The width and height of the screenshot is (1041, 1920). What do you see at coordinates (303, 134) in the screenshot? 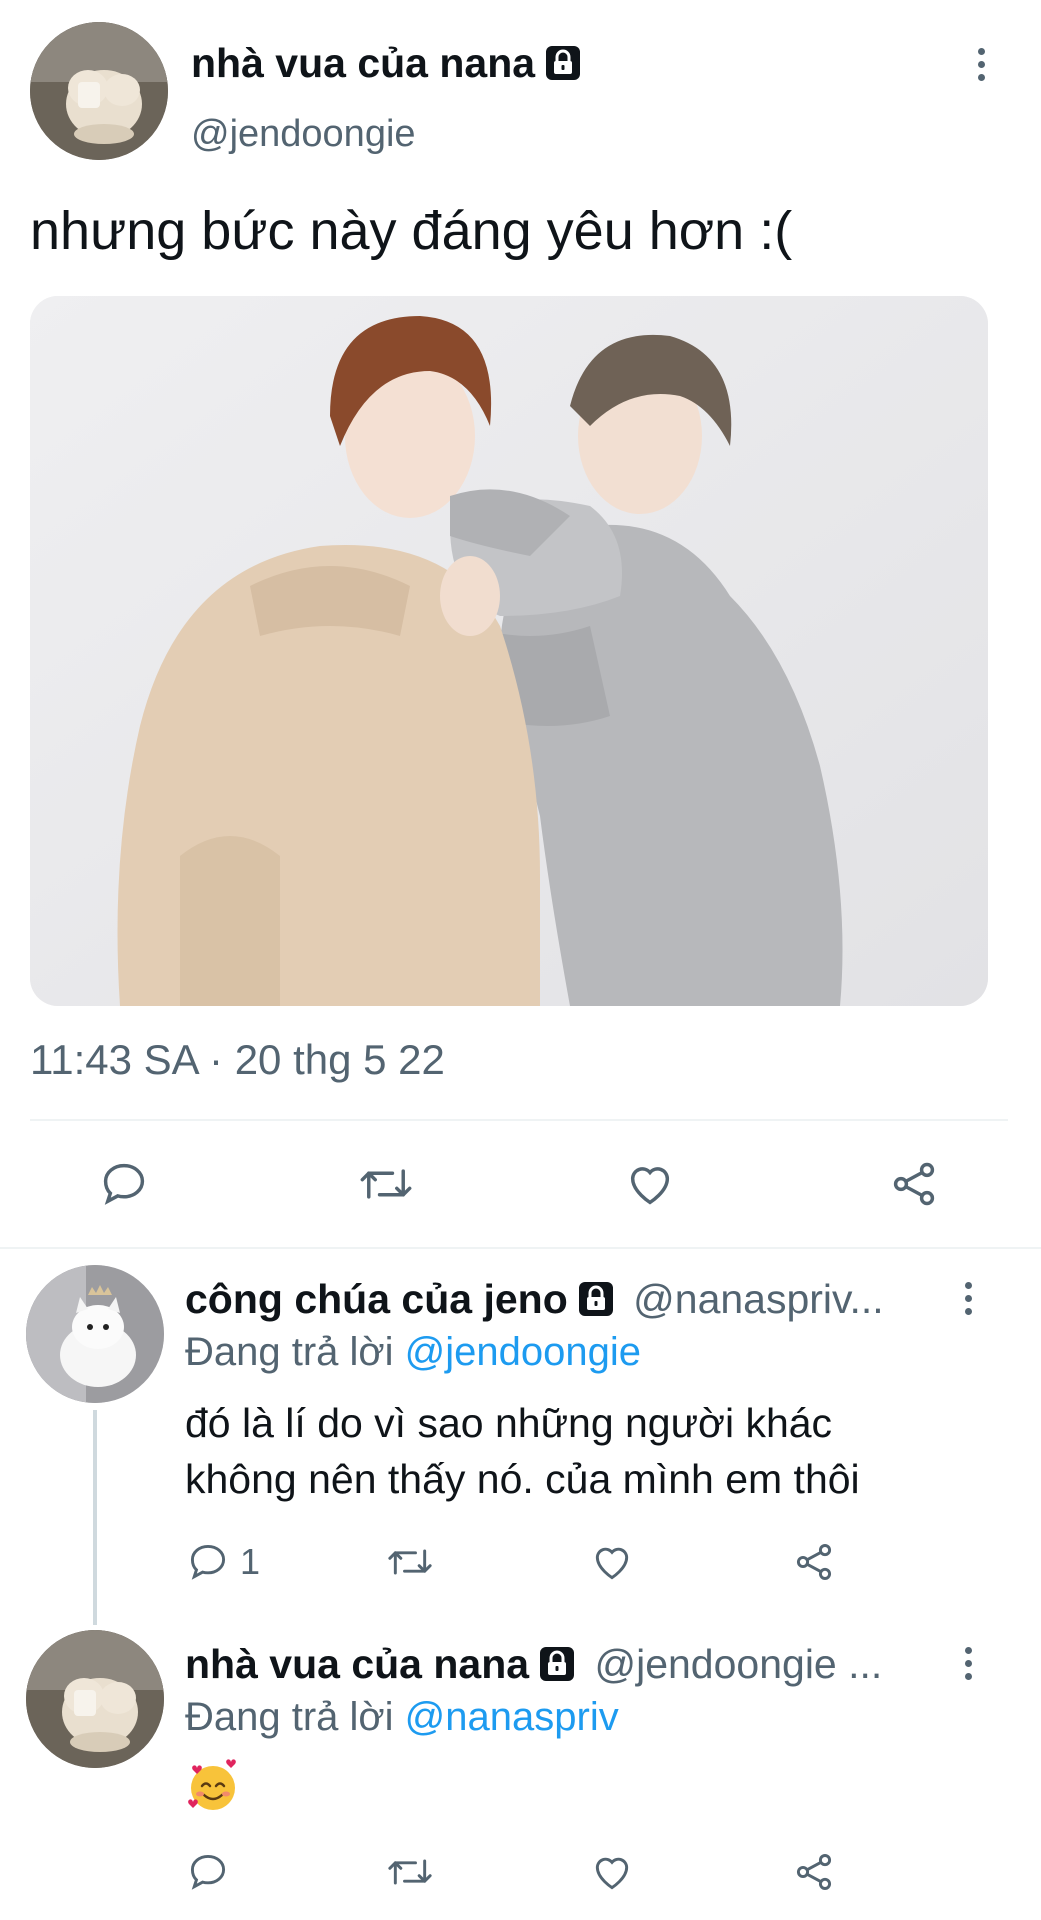
I see `author-handle: @jendoongie` at bounding box center [303, 134].